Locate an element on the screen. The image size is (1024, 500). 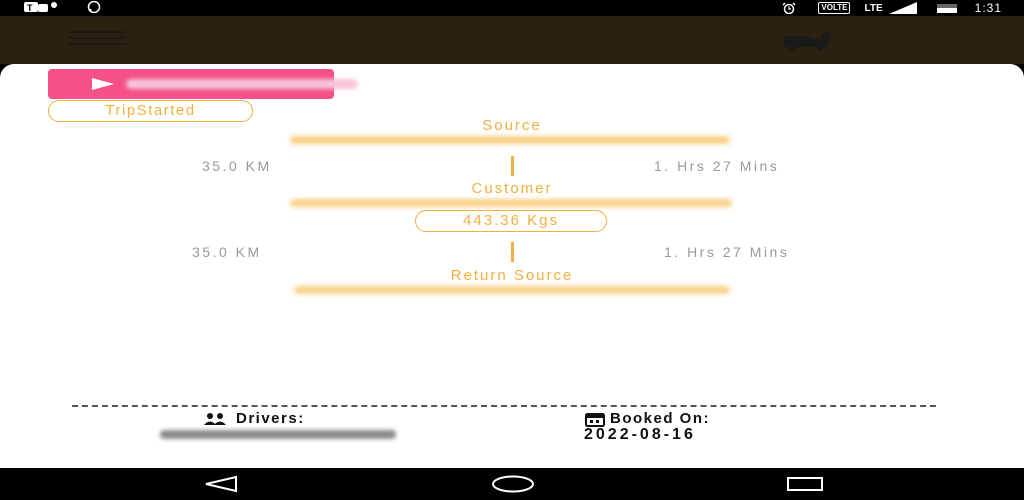
redacted-customer-address is located at coordinates (511, 203).